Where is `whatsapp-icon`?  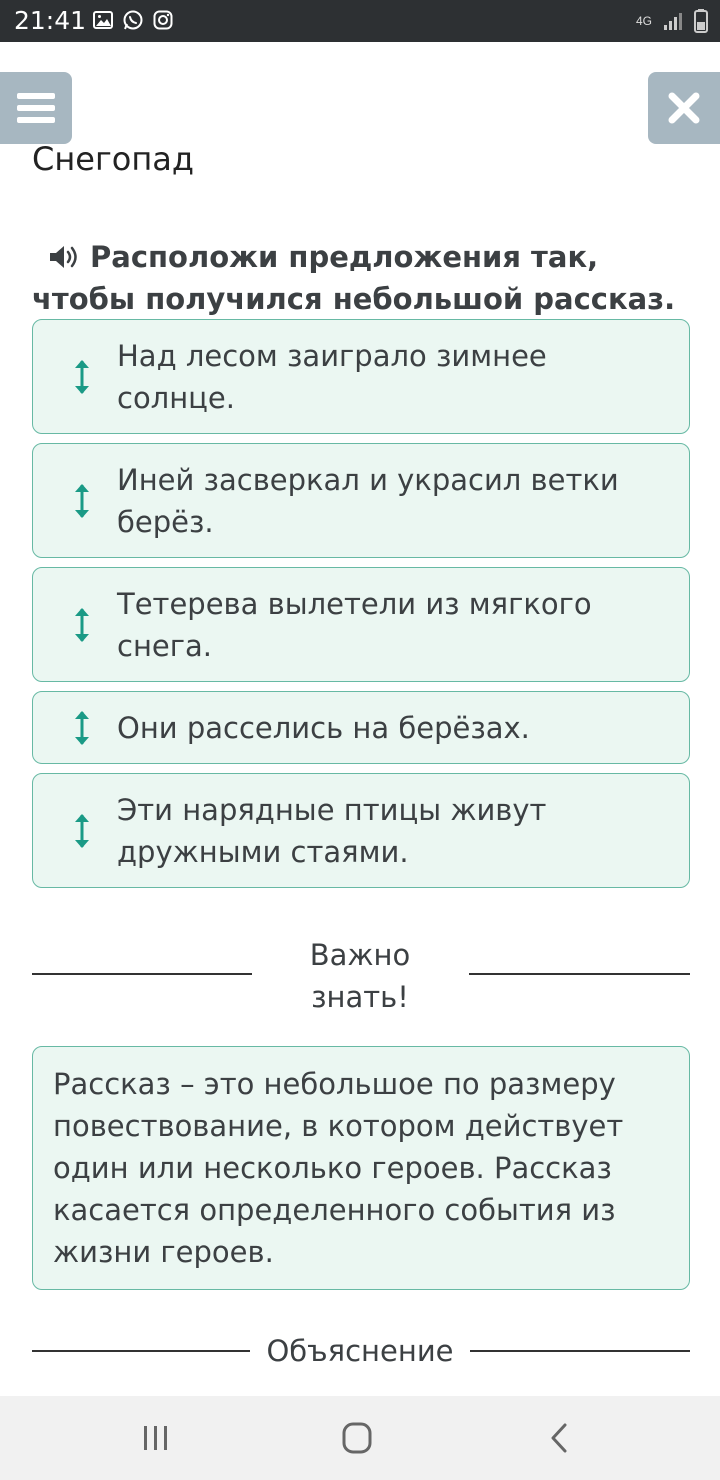 whatsapp-icon is located at coordinates (133, 20).